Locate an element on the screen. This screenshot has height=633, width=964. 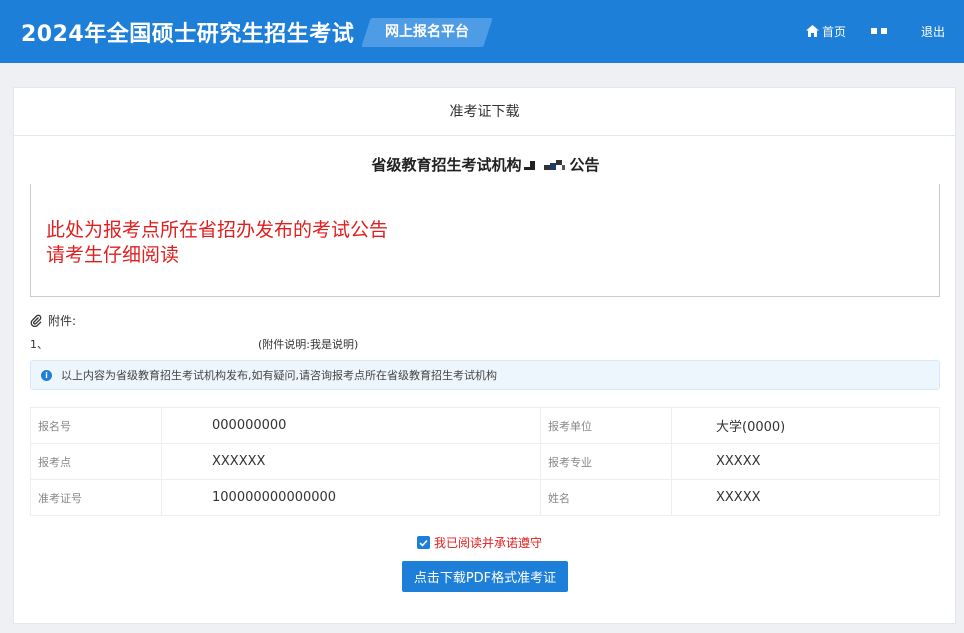
notice-title: 省级教育招生考试机构 公告 is located at coordinates (485, 164).